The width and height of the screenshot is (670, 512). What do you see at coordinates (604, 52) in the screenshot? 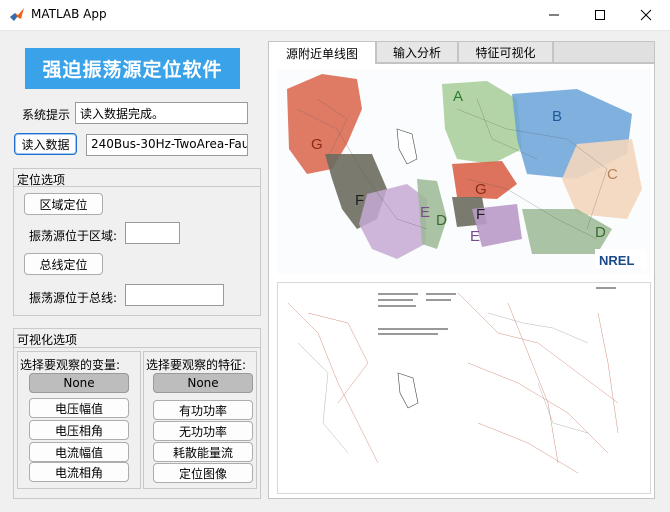
I see `tab-bar-filler` at bounding box center [604, 52].